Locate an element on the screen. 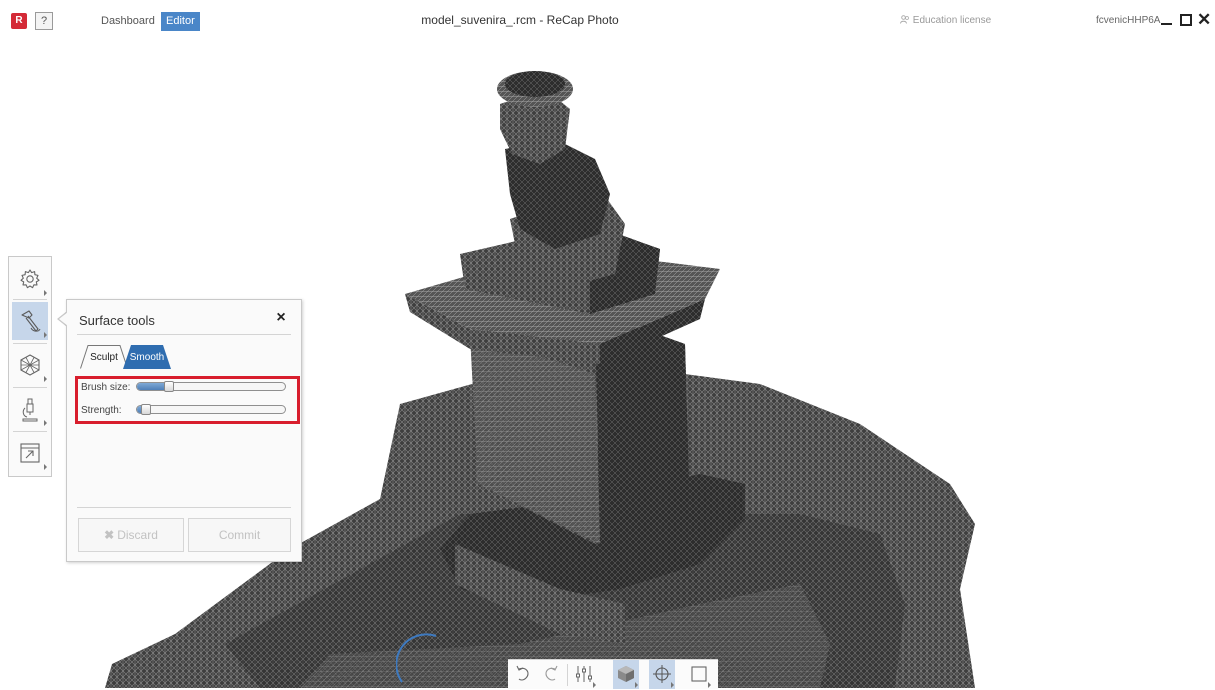  microscope-icon is located at coordinates (30, 410).